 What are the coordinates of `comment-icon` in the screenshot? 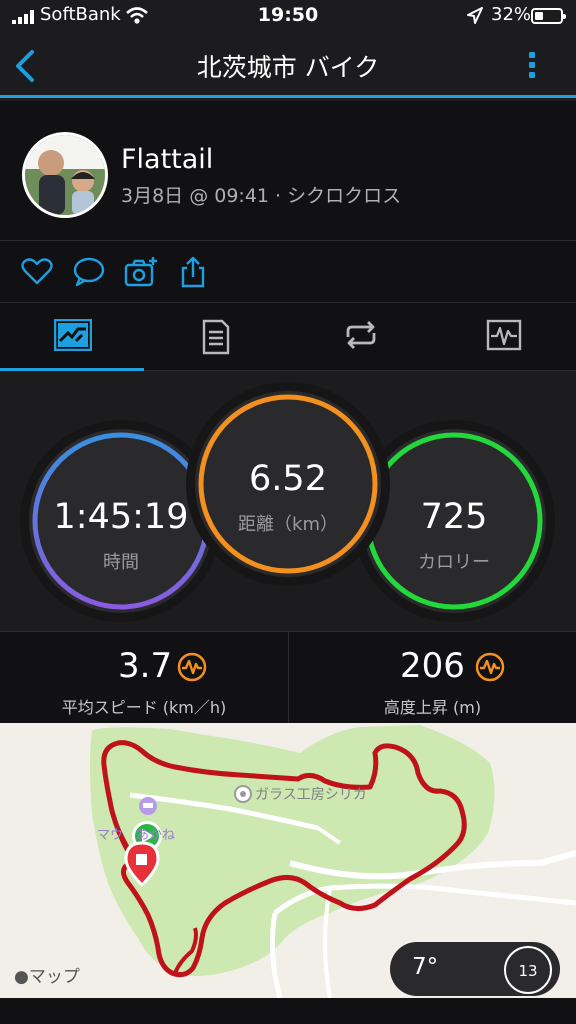 It's located at (89, 272).